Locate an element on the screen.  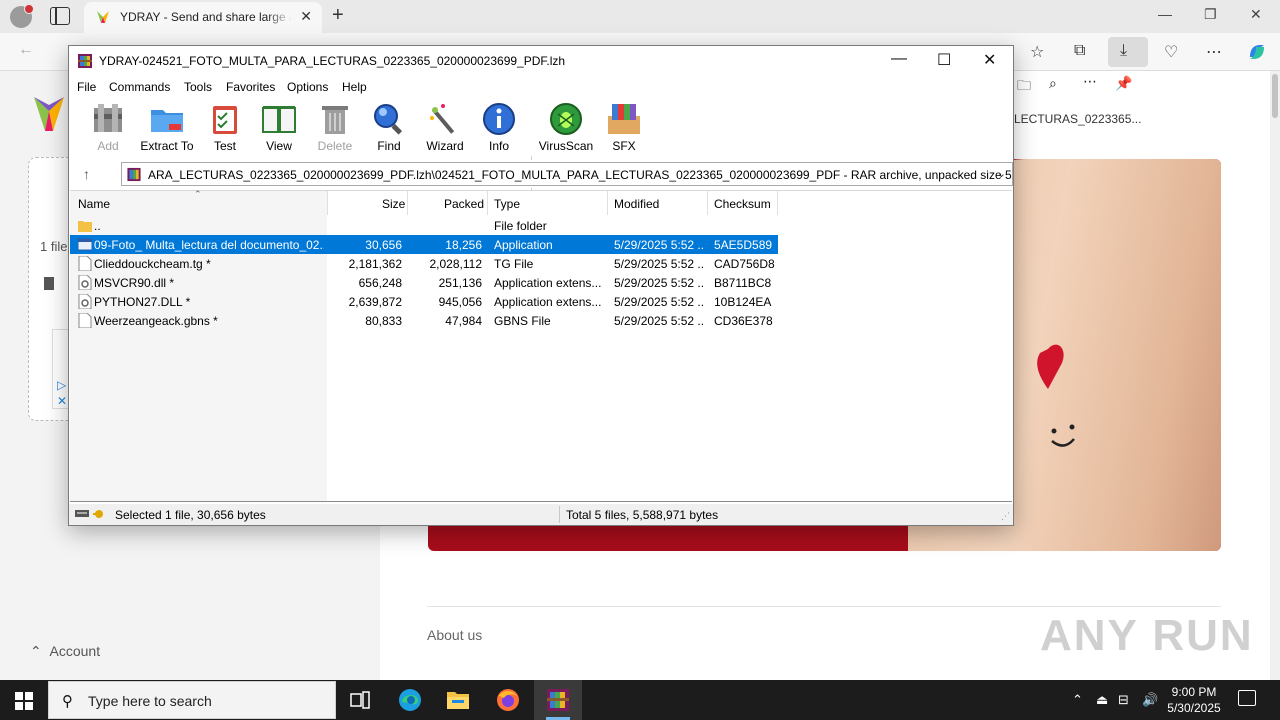
minimize-icon: — is located at coordinates (1165, 14).